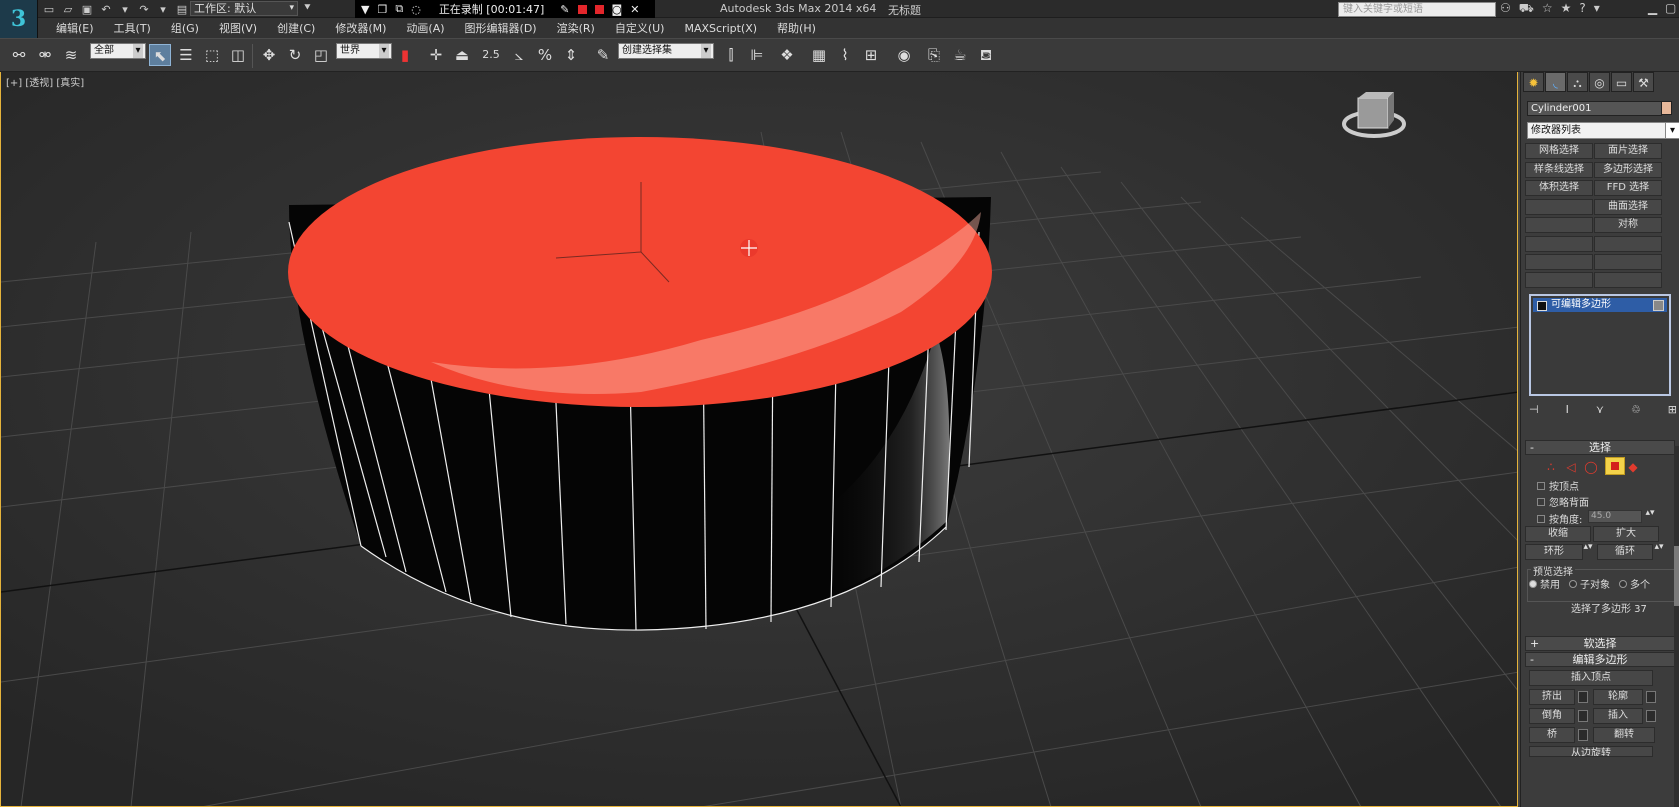 The height and width of the screenshot is (807, 1679). Describe the element at coordinates (1676, 576) in the screenshot. I see `panel-scroll-thumb` at that location.